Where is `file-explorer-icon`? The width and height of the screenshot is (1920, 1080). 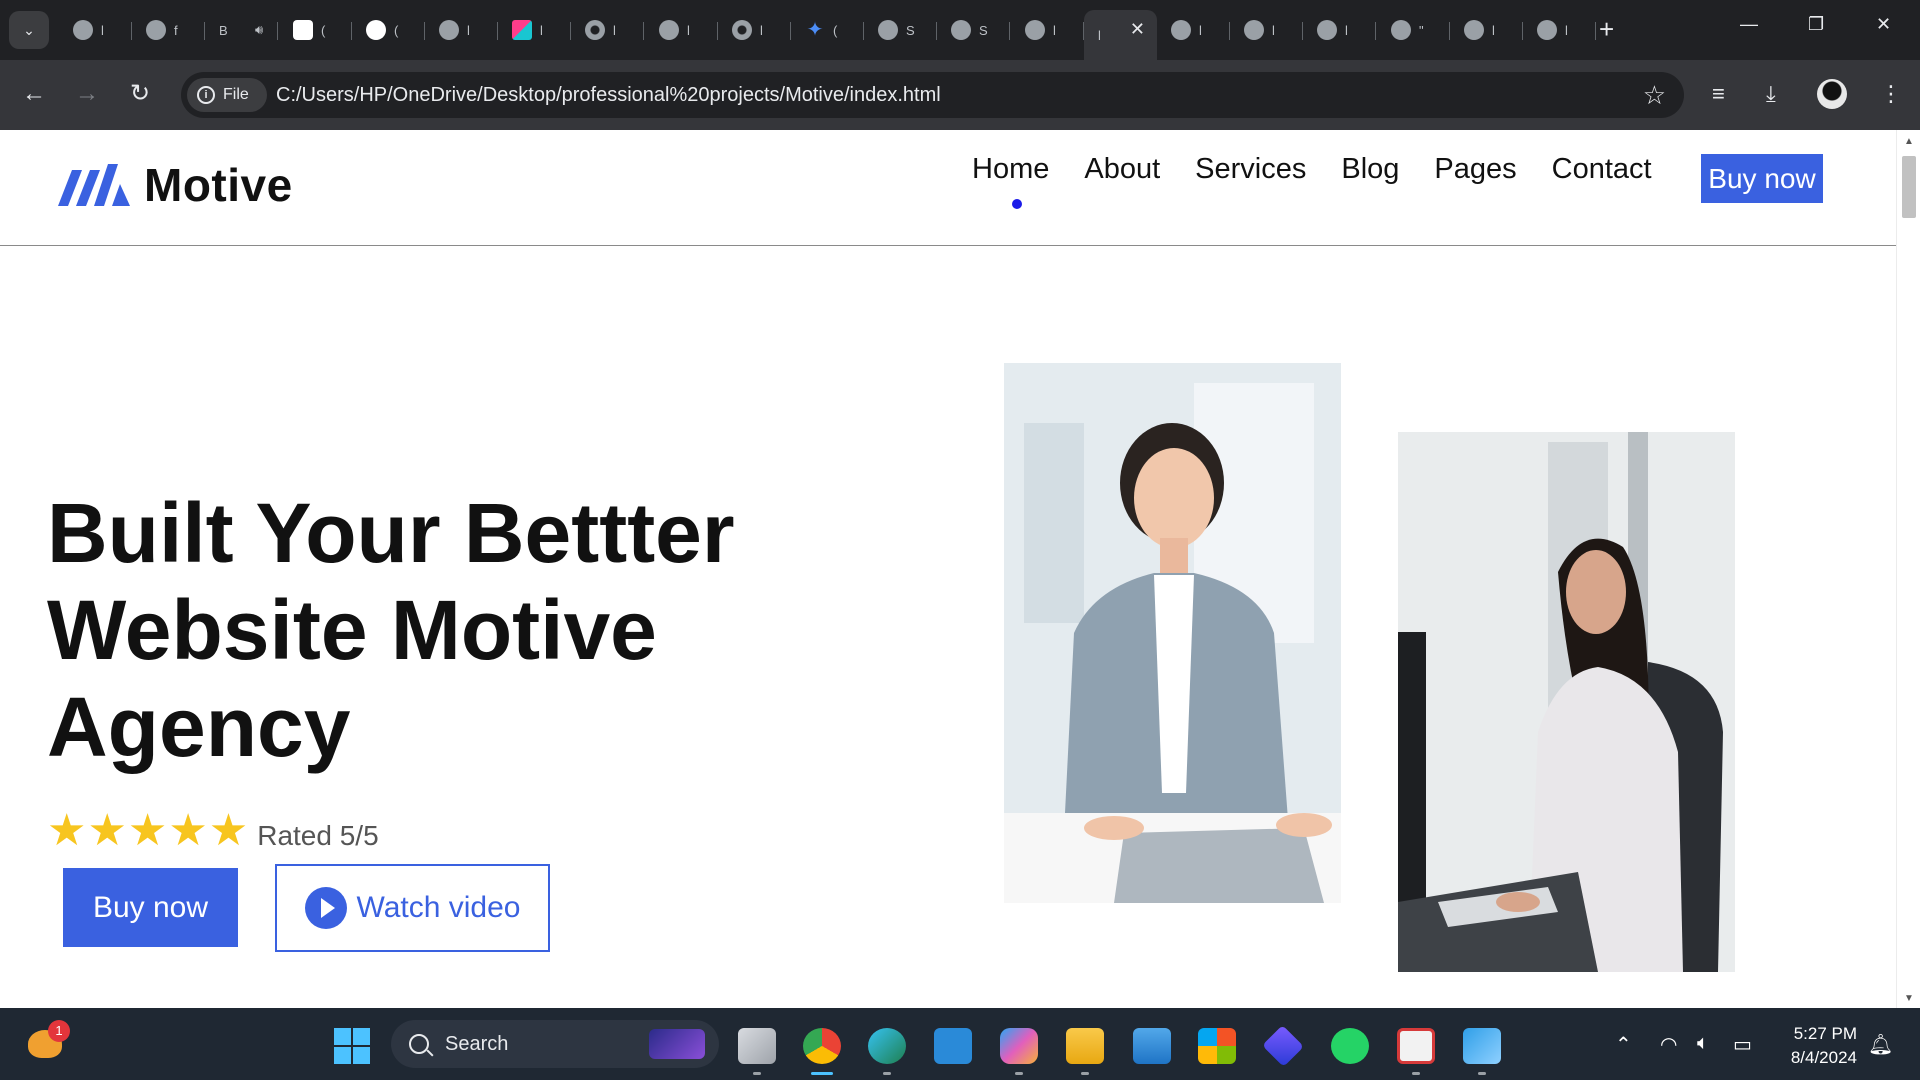
file-explorer-icon is located at coordinates (1085, 1046).